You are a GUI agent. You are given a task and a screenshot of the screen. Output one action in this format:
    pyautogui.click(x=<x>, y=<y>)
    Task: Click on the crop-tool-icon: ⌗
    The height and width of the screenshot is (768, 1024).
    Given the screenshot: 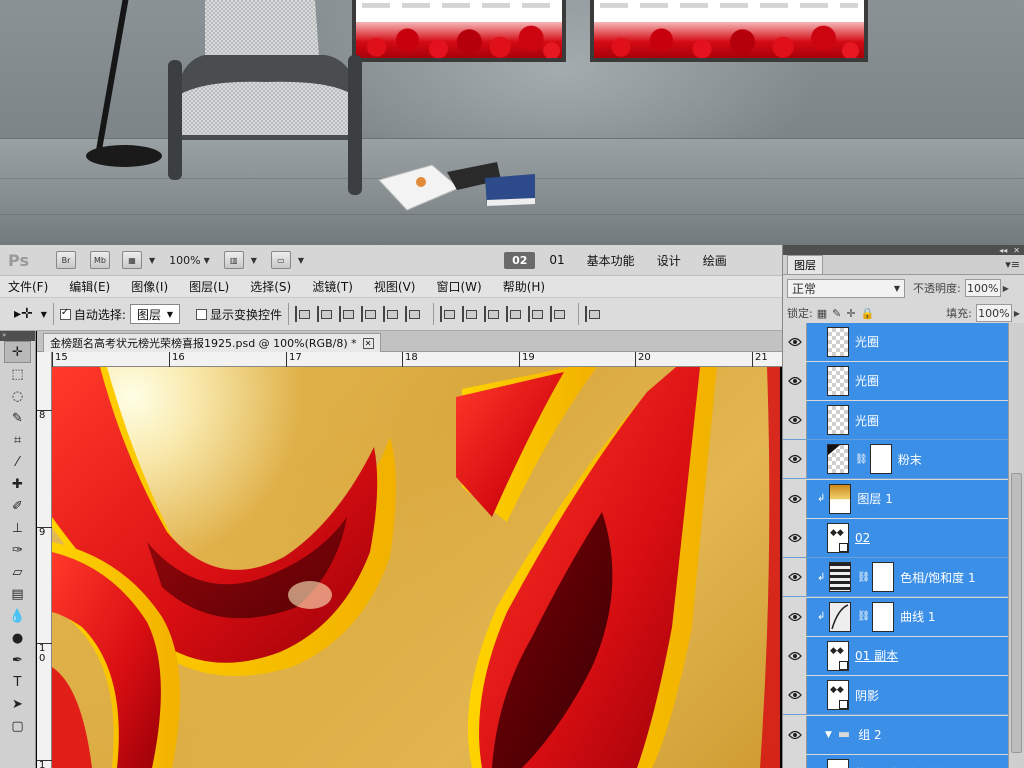 What is the action you would take?
    pyautogui.click(x=17, y=440)
    